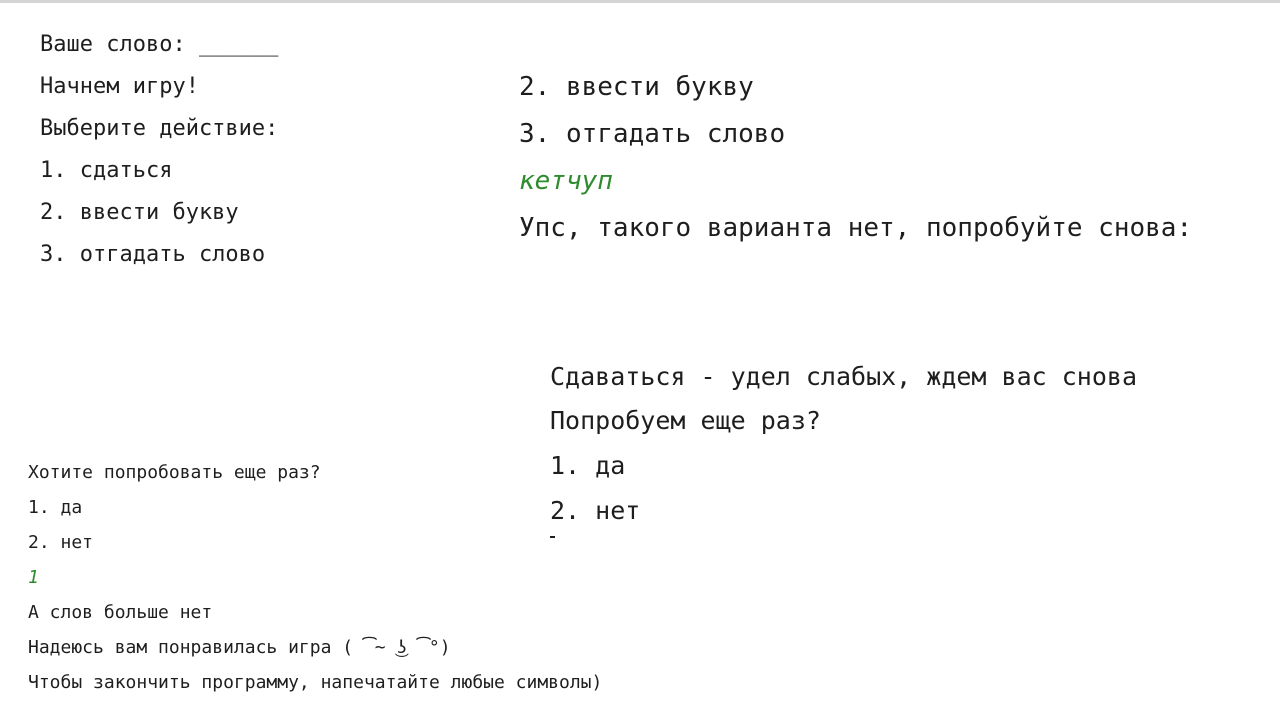  What do you see at coordinates (120, 612) in the screenshot?
I see `console-line-no-words-left: А слов больше нет` at bounding box center [120, 612].